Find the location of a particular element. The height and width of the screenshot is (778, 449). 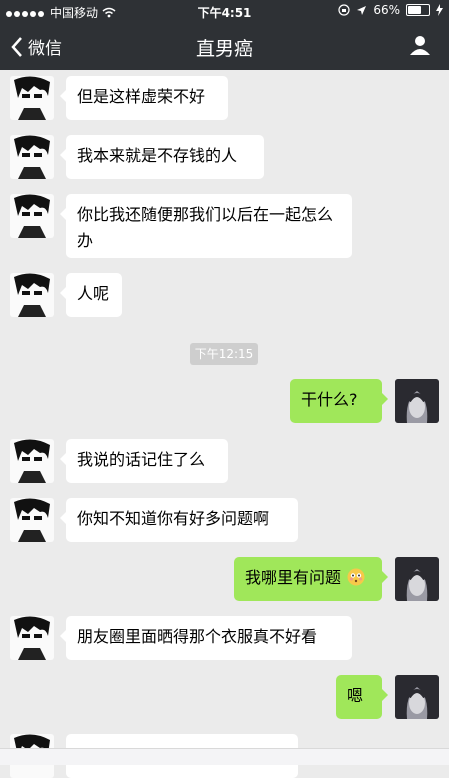

orientation-lock-icon is located at coordinates (344, 10).